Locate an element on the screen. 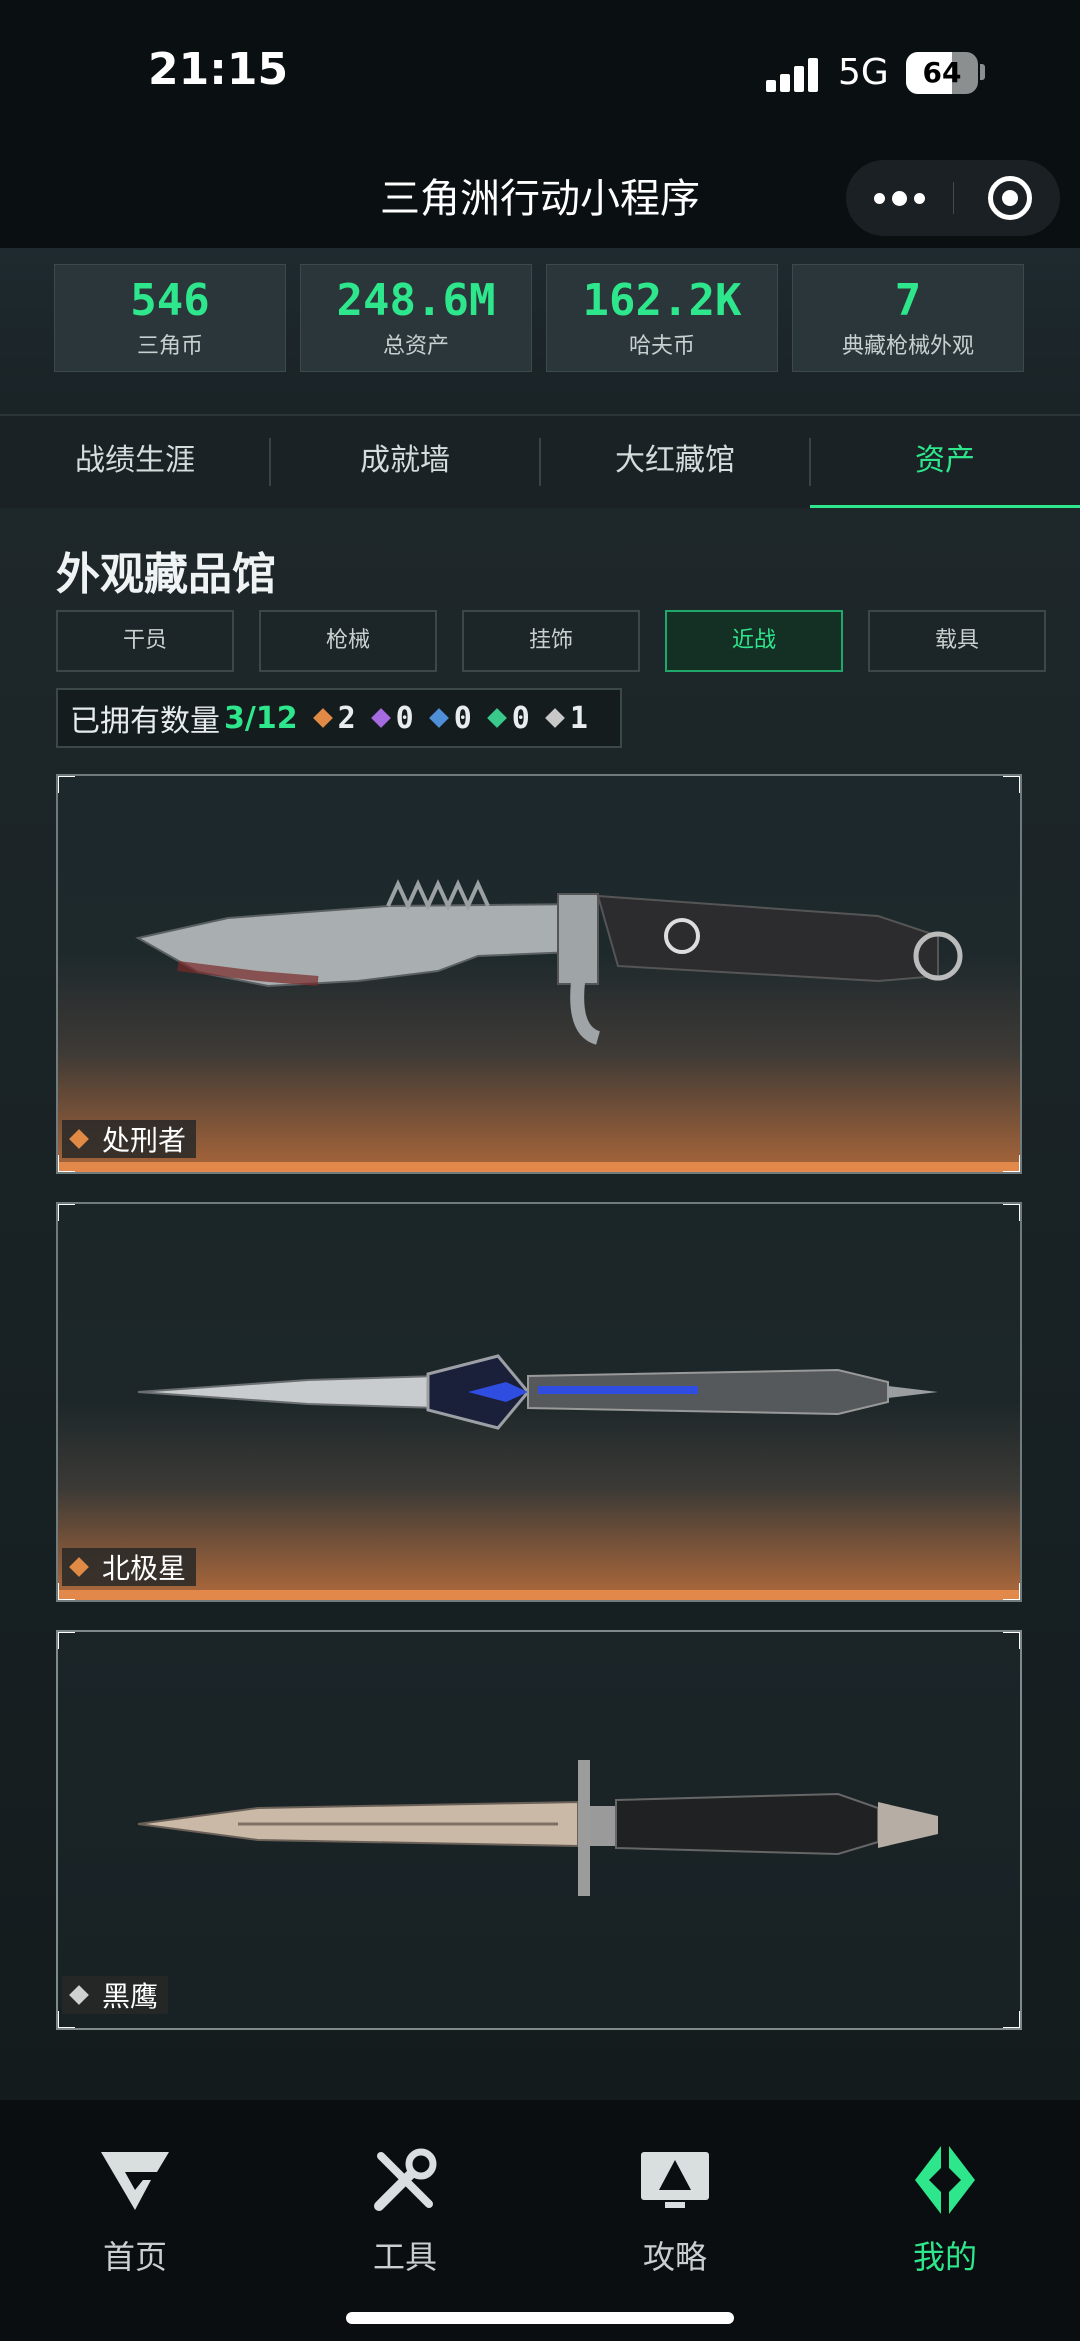  close-target-icon is located at coordinates (1010, 198).